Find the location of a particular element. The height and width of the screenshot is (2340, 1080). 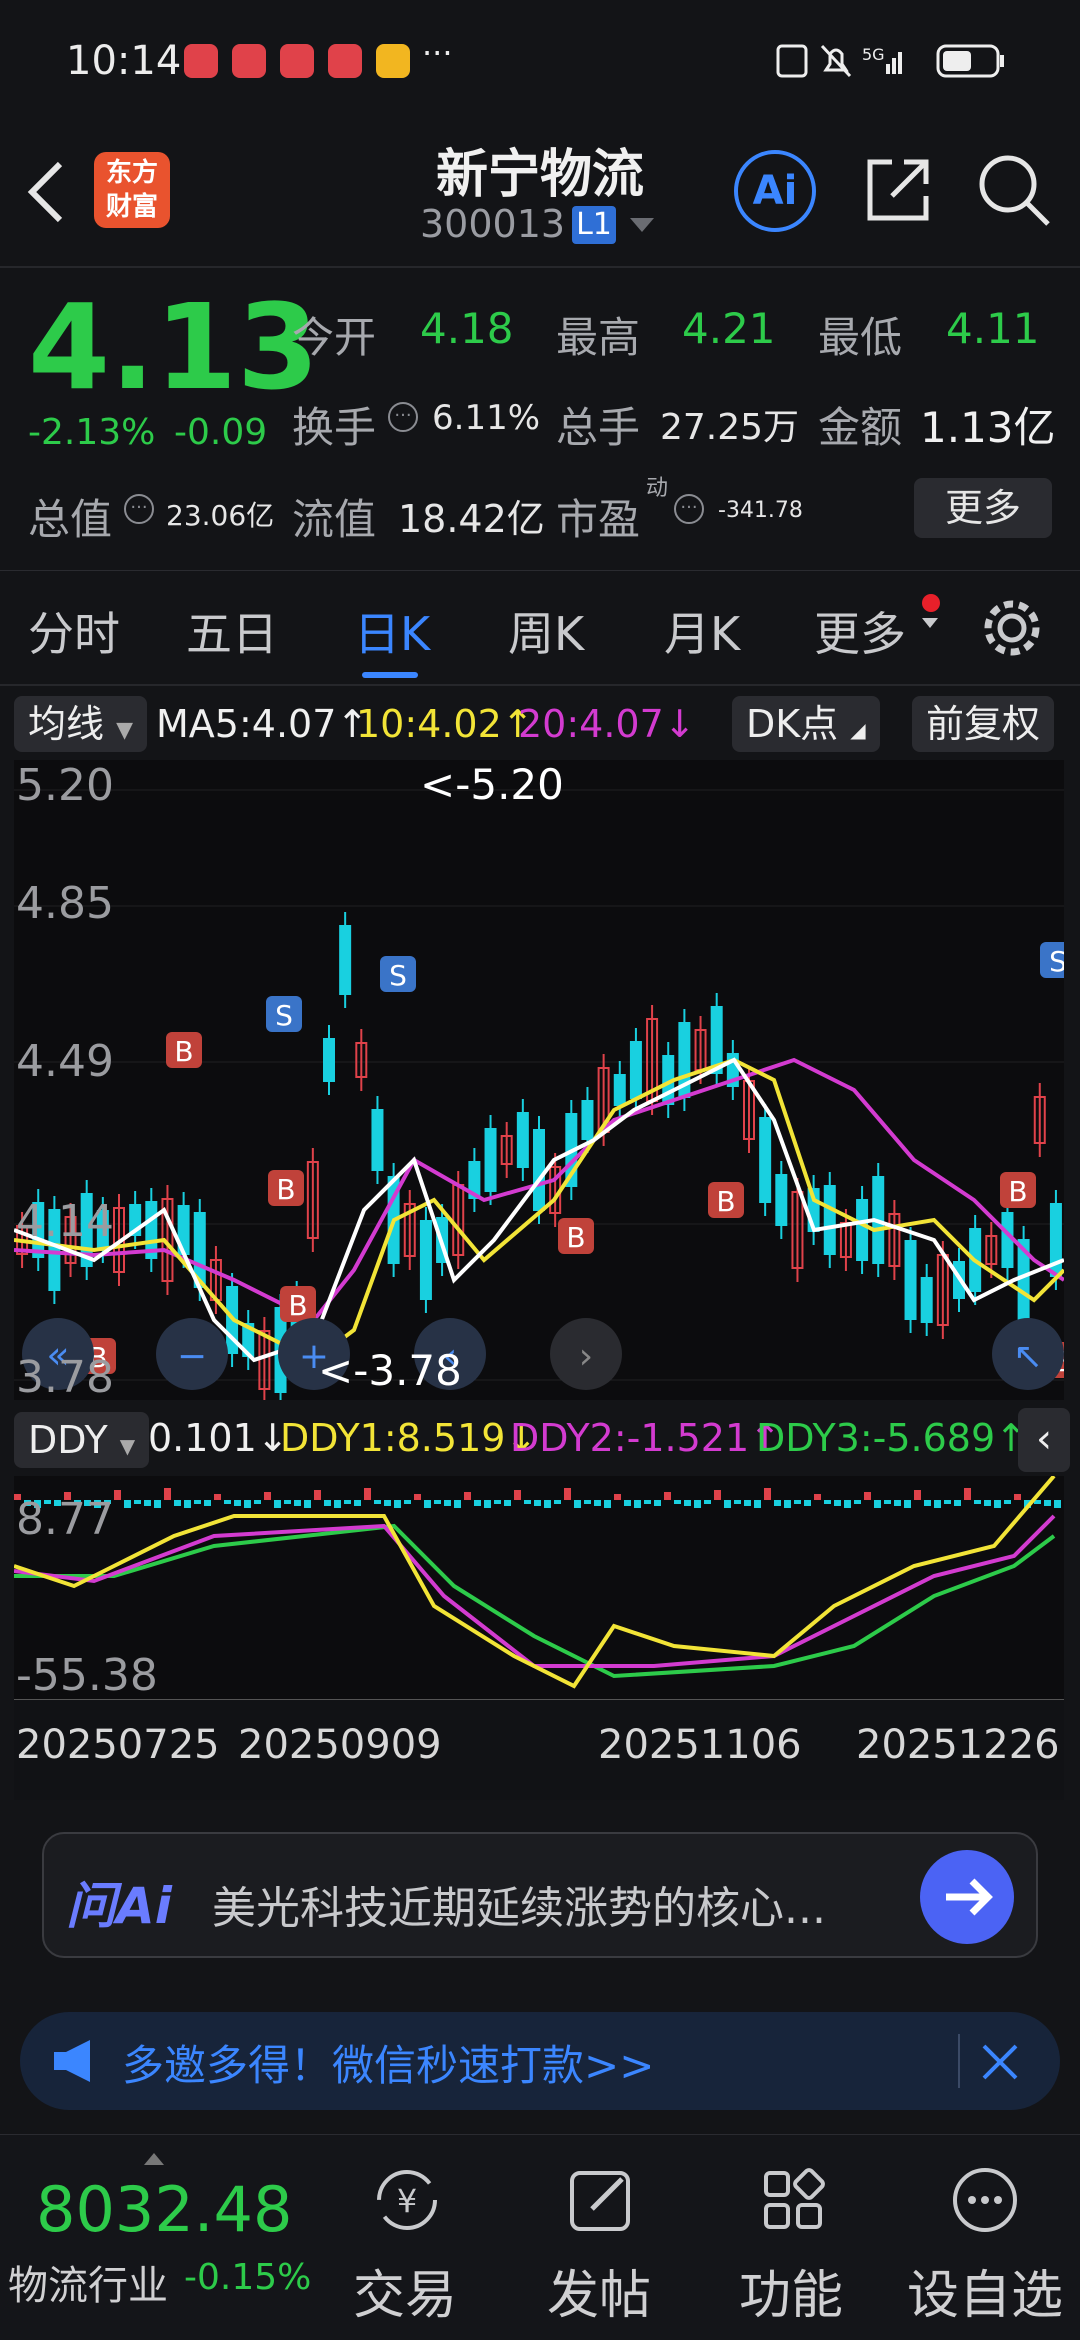

chevron-down-icon is located at coordinates (642, 226).